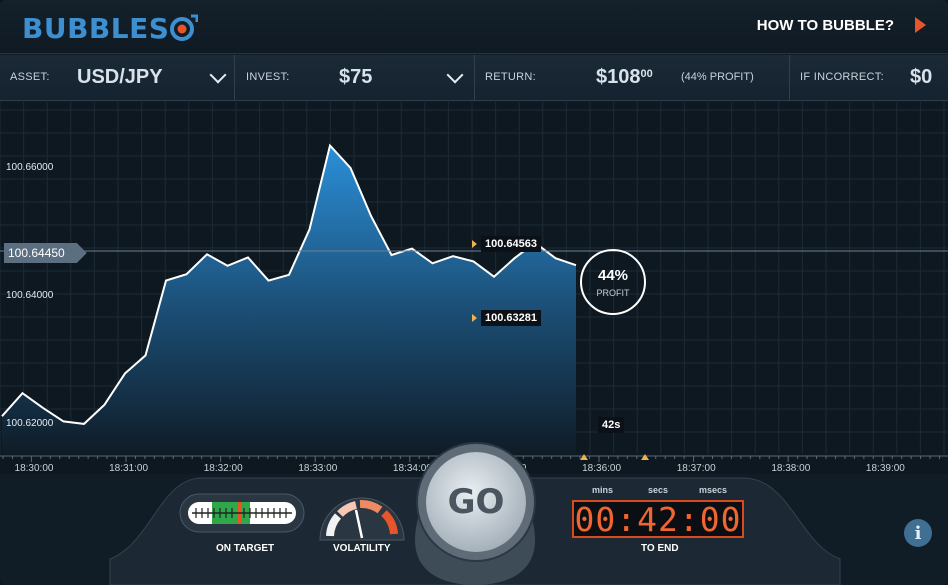 The height and width of the screenshot is (585, 948). Describe the element at coordinates (660, 548) in the screenshot. I see `to-end-label: TO END` at that location.